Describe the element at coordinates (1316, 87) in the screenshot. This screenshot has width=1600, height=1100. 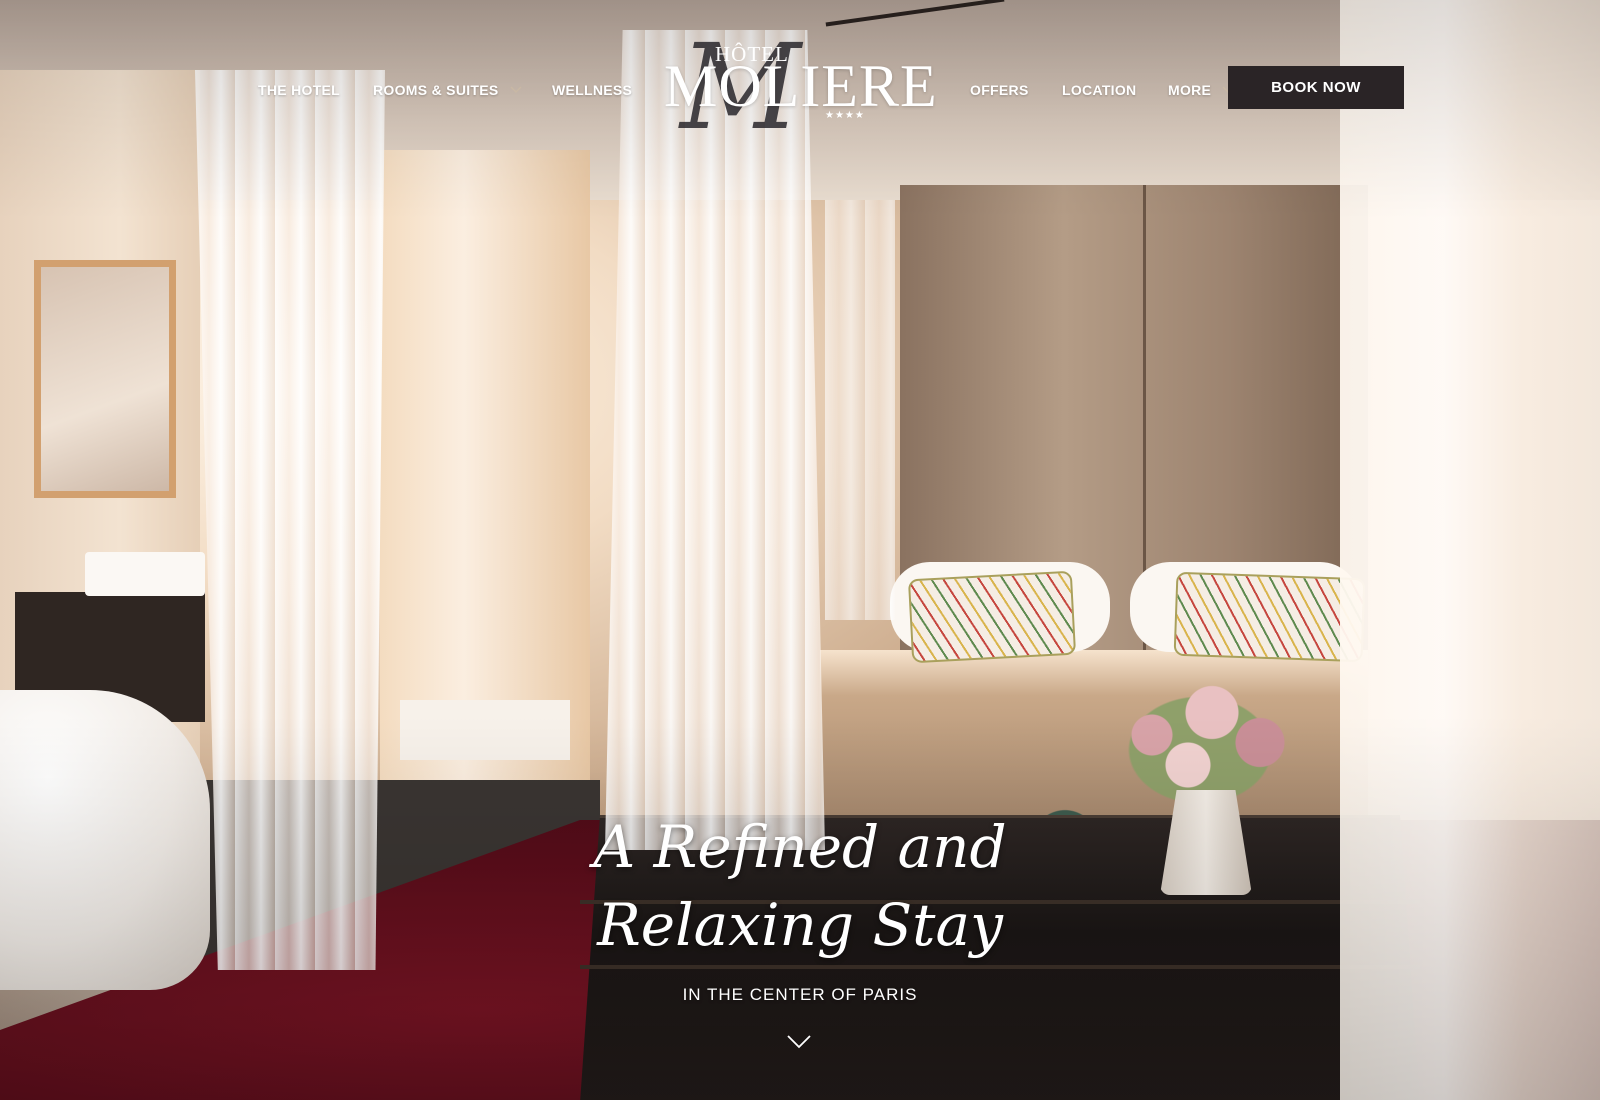
I see `book-now-button: BOOK NOW` at that location.